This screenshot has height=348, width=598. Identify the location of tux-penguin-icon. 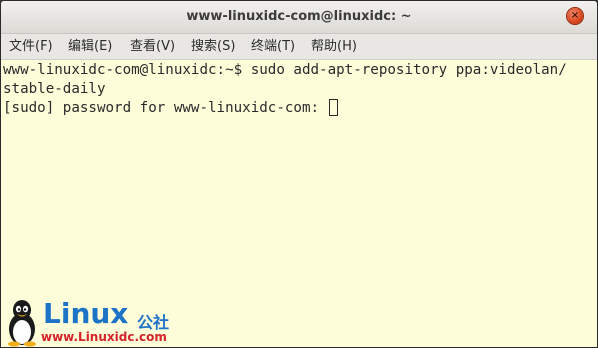
(22, 323).